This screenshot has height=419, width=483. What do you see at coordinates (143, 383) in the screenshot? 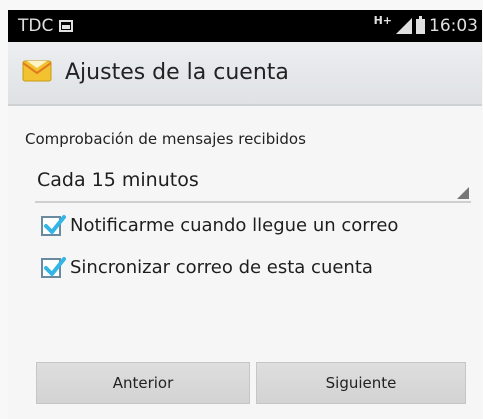
I see `previous-button: Anterior` at bounding box center [143, 383].